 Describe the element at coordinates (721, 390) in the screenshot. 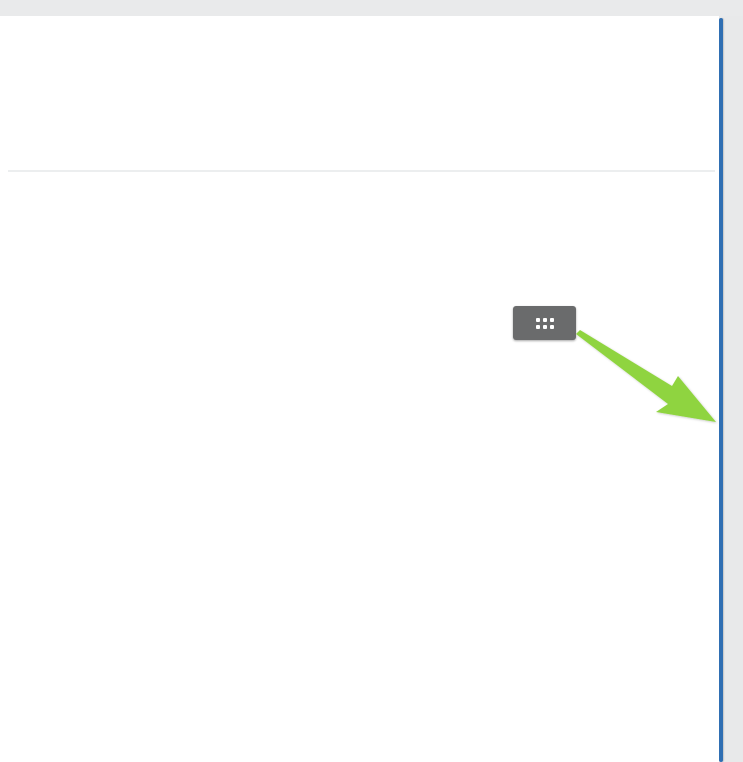

I see `panel-splitter` at that location.